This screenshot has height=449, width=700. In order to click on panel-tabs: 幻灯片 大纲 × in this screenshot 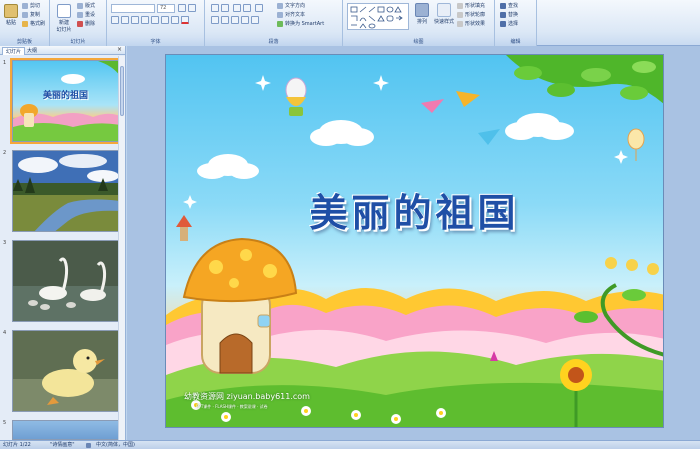, I will do `click(62, 50)`.